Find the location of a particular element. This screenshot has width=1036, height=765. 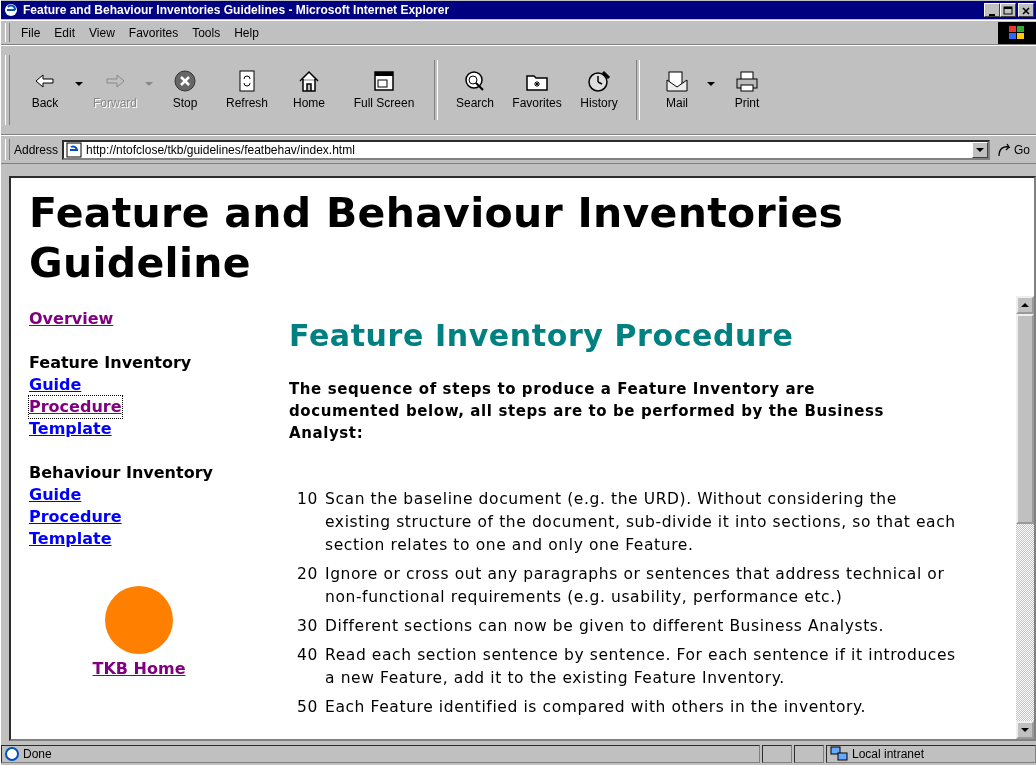

window-icon is located at coordinates (384, 81).